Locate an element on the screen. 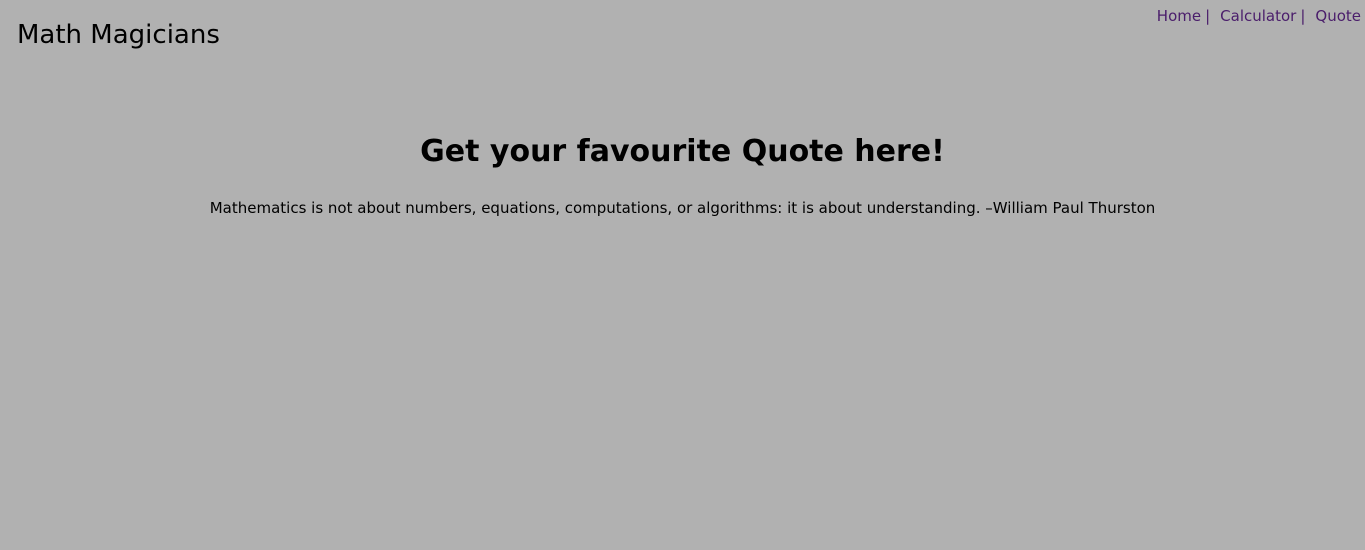 The height and width of the screenshot is (550, 1365). main-nav: Home | Calculator | Quote is located at coordinates (1259, 16).